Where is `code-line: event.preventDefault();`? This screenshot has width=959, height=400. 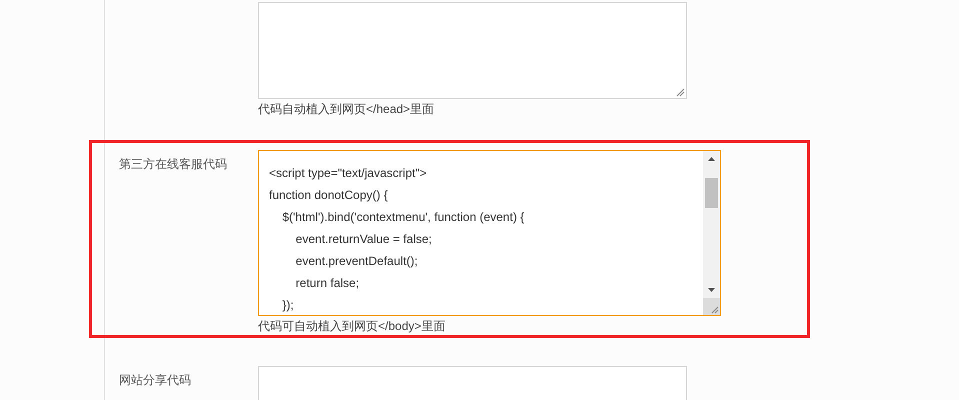 code-line: event.preventDefault(); is located at coordinates (356, 261).